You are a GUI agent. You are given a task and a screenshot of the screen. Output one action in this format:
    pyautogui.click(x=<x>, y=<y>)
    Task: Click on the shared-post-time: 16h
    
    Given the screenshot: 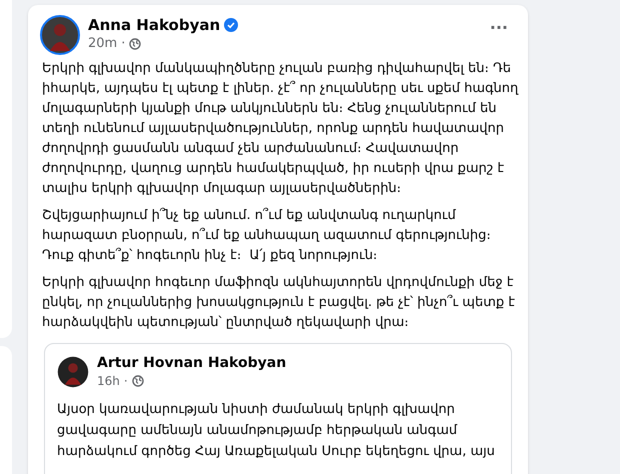 What is the action you would take?
    pyautogui.click(x=108, y=381)
    